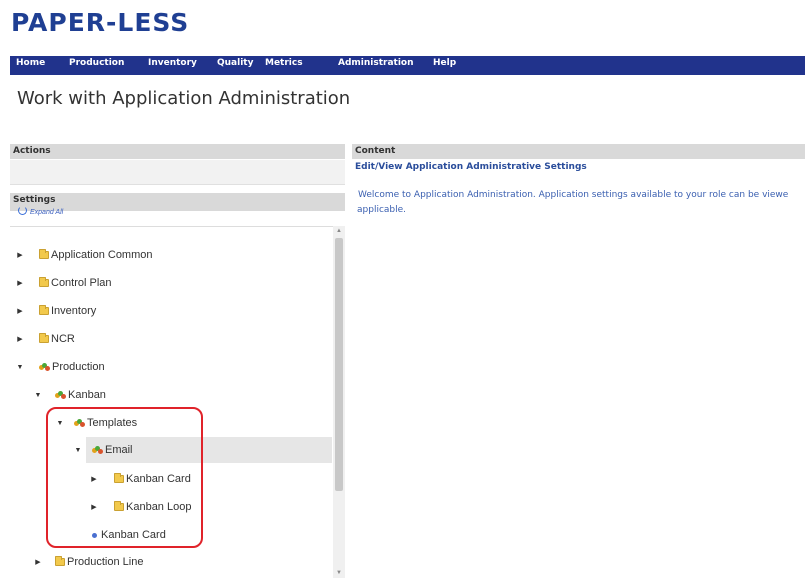 The width and height of the screenshot is (805, 578). Describe the element at coordinates (171, 562) in the screenshot. I see `tree-item-production-line: ▶ Production Line` at that location.